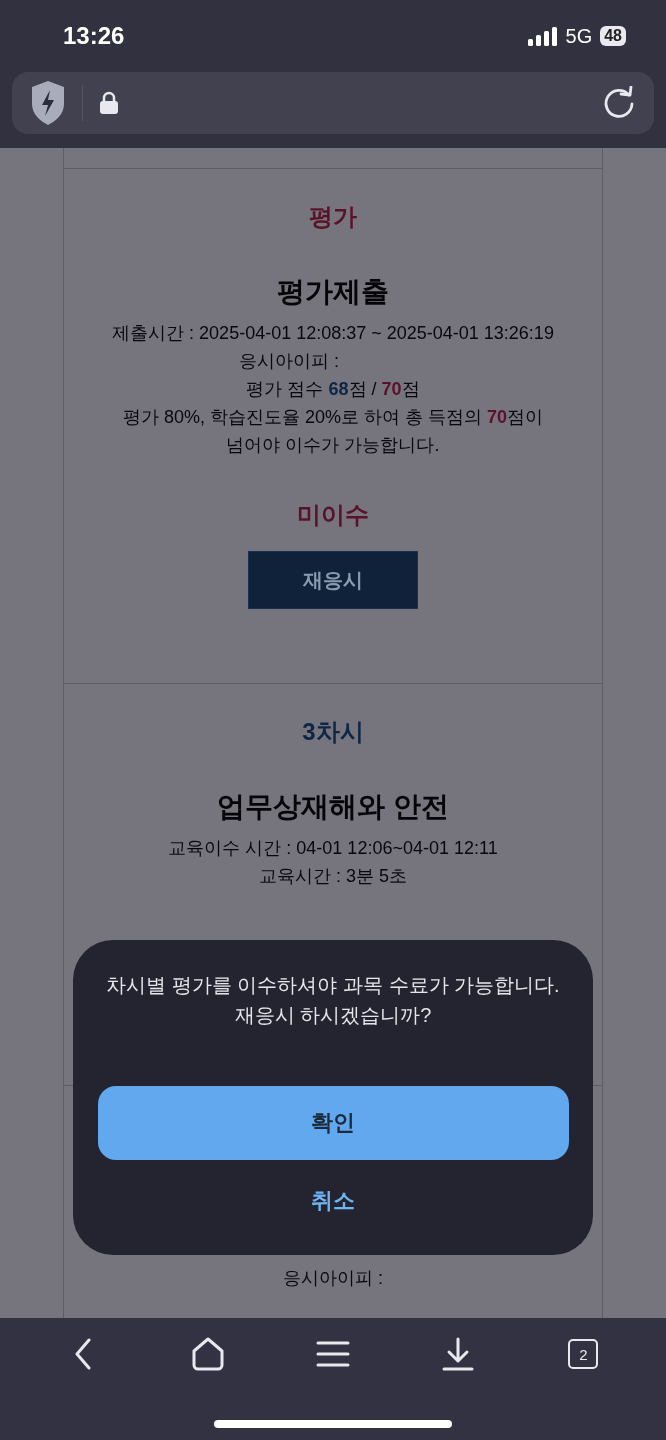 The width and height of the screenshot is (666, 1440). What do you see at coordinates (333, 333) in the screenshot?
I see `info-text: 제출시간 : 2025-04-01 12:08:37 ~ 2025-04-01 13:26:19` at bounding box center [333, 333].